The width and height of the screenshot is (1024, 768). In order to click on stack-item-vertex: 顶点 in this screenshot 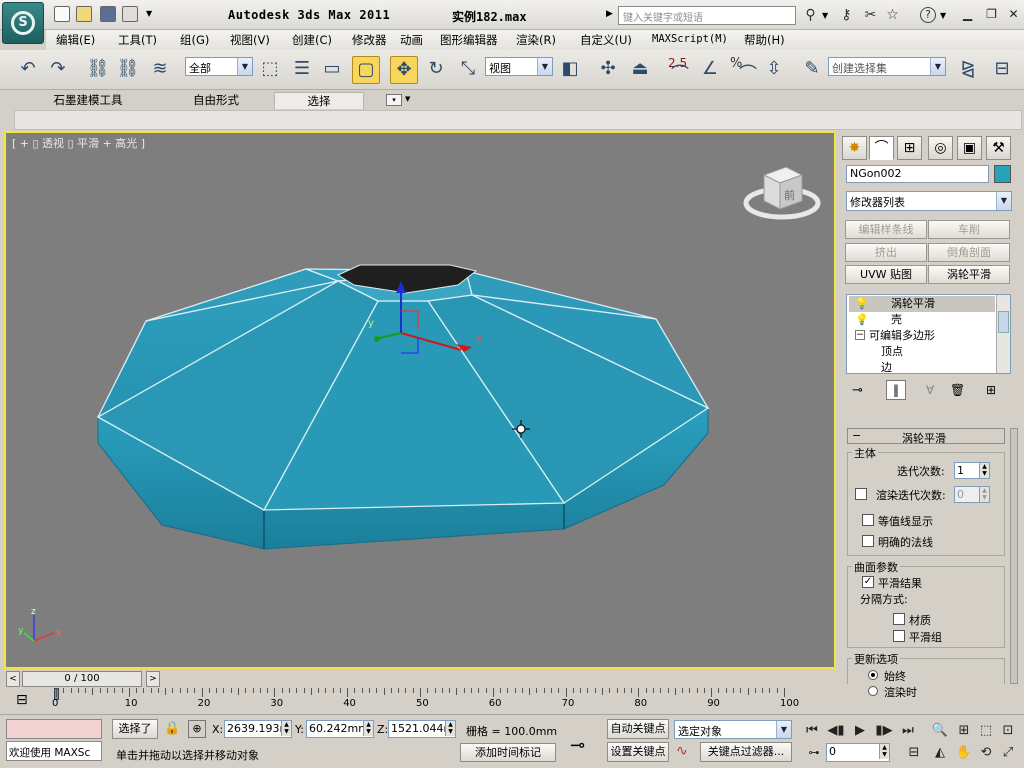, I will do `click(922, 352)`.